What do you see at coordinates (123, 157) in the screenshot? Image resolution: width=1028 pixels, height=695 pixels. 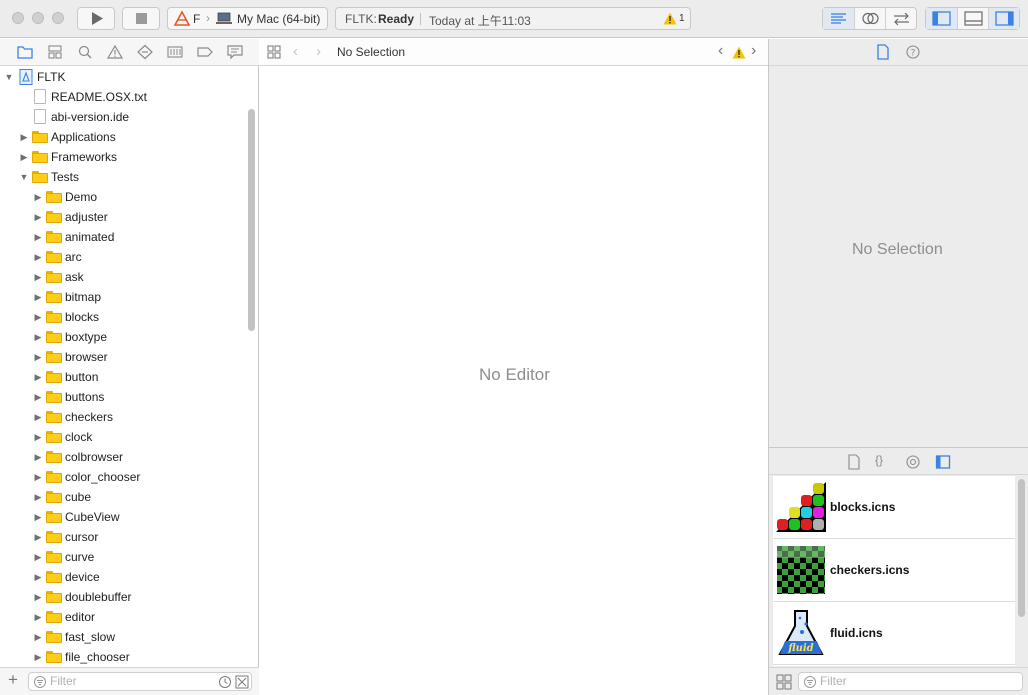 I see `tree-row-group: ▶ Frameworks` at bounding box center [123, 157].